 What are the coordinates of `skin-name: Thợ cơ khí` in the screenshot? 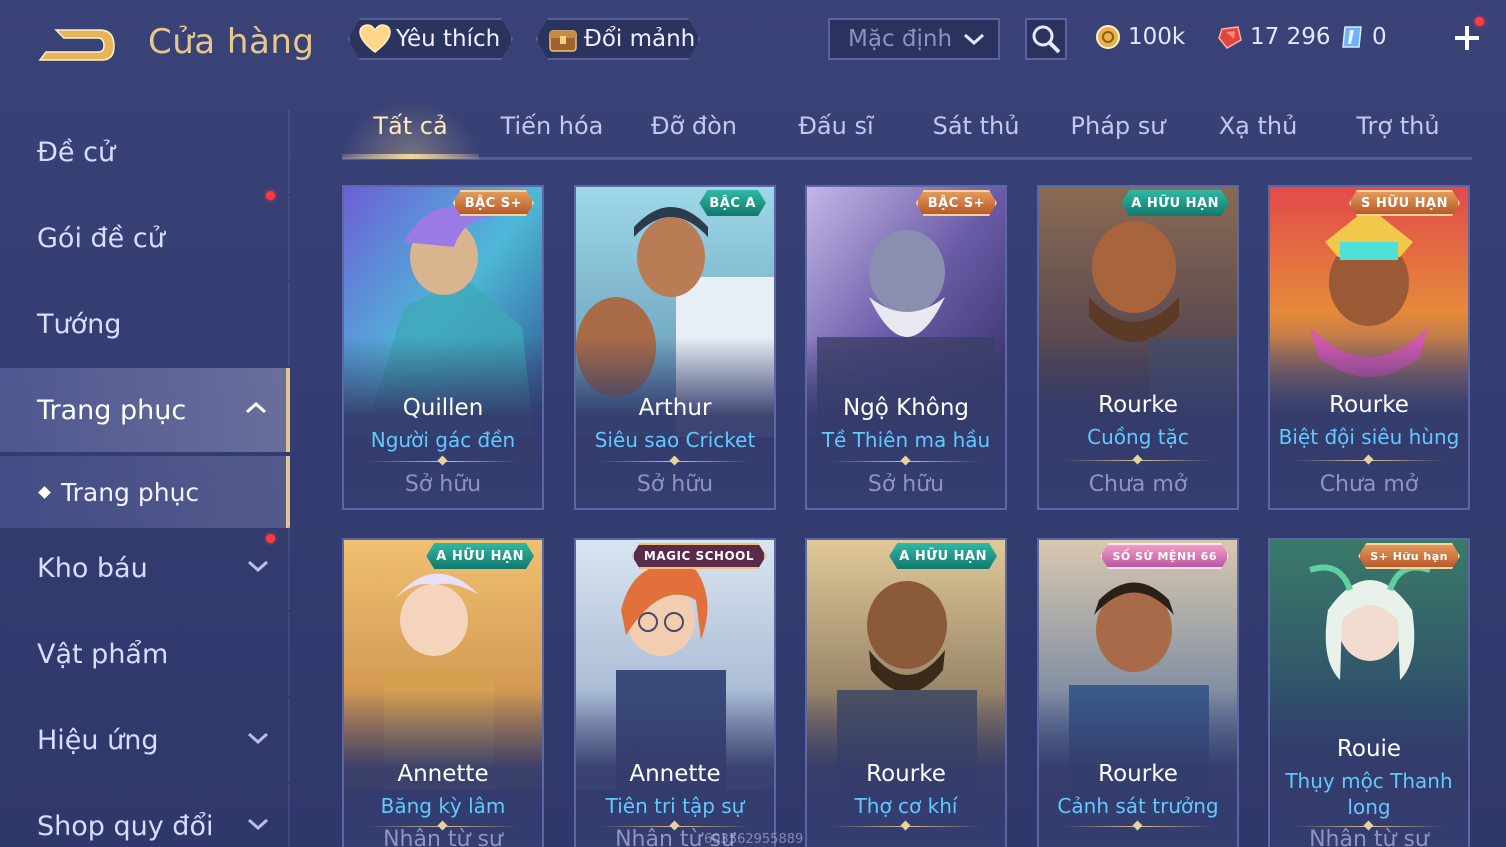 It's located at (906, 806).